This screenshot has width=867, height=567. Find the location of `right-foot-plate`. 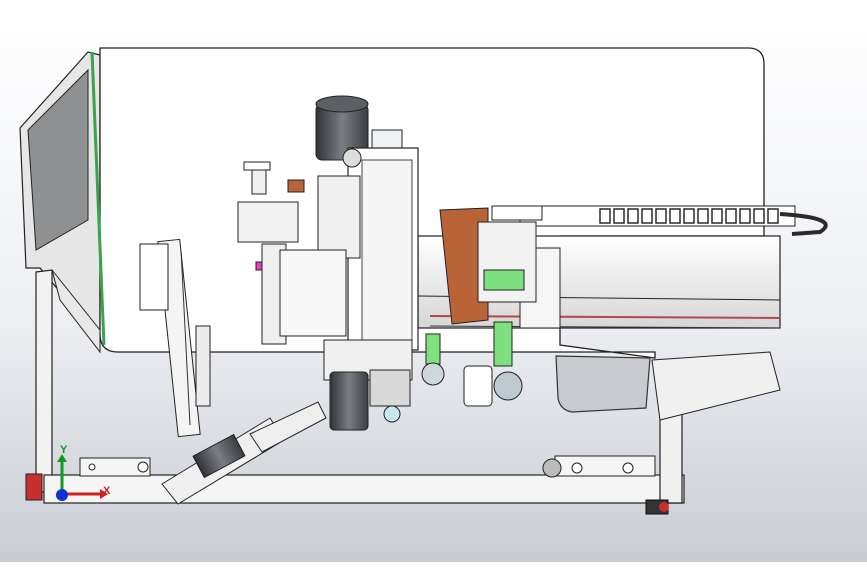

right-foot-plate is located at coordinates (605, 466).